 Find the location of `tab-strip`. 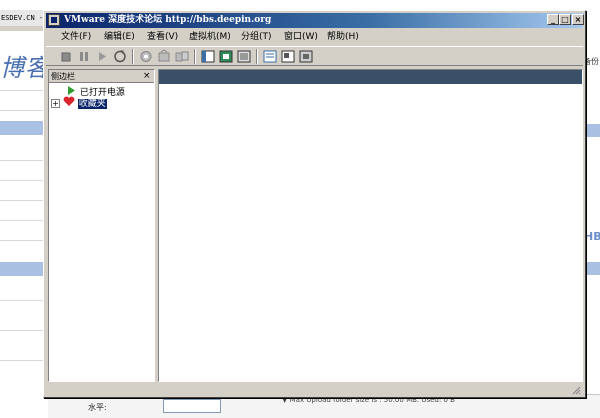

tab-strip is located at coordinates (24, 28).